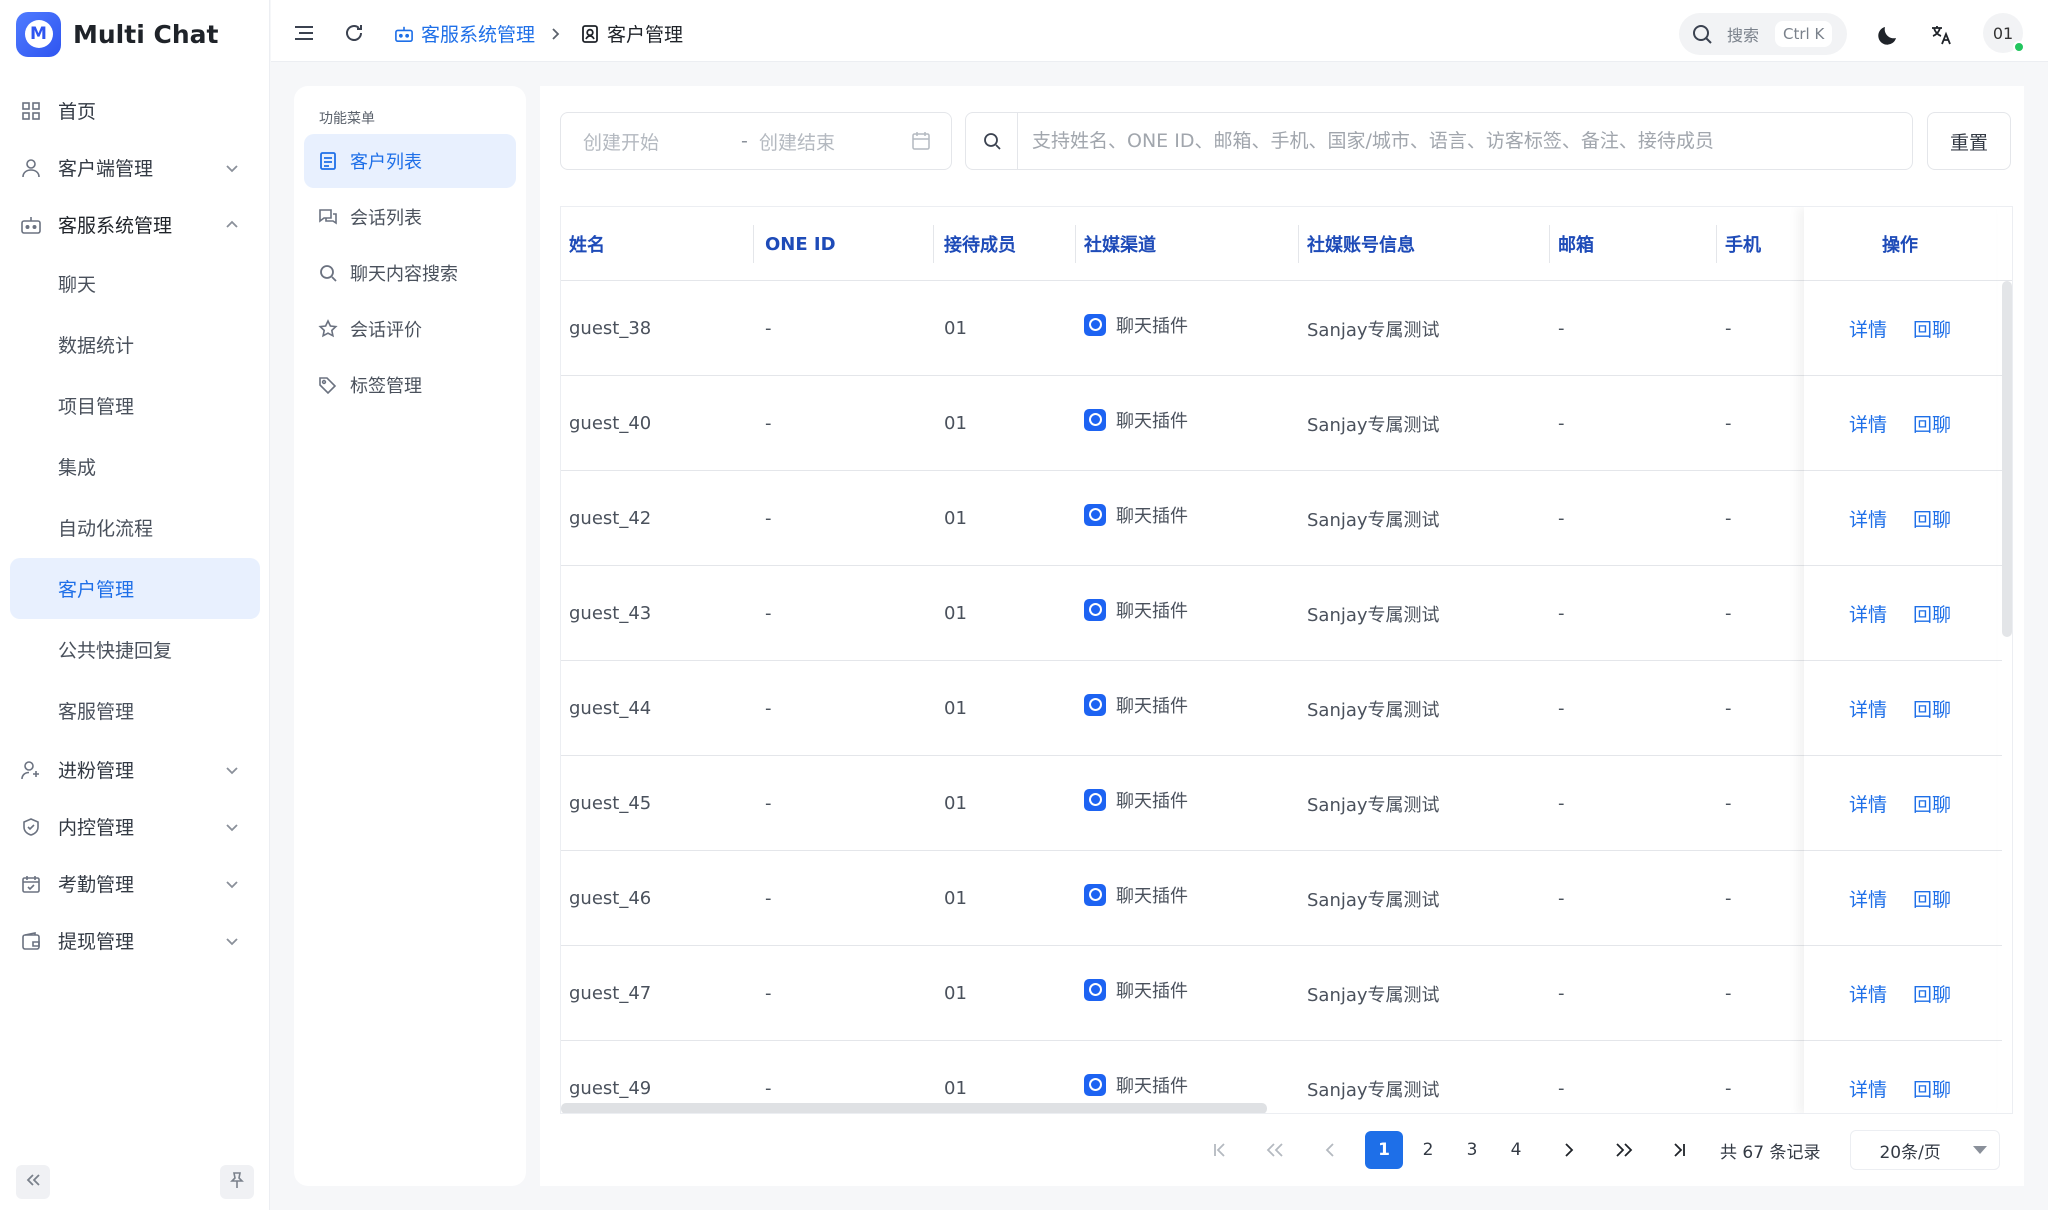  What do you see at coordinates (1716, 244) in the screenshot?
I see `column-divider` at bounding box center [1716, 244].